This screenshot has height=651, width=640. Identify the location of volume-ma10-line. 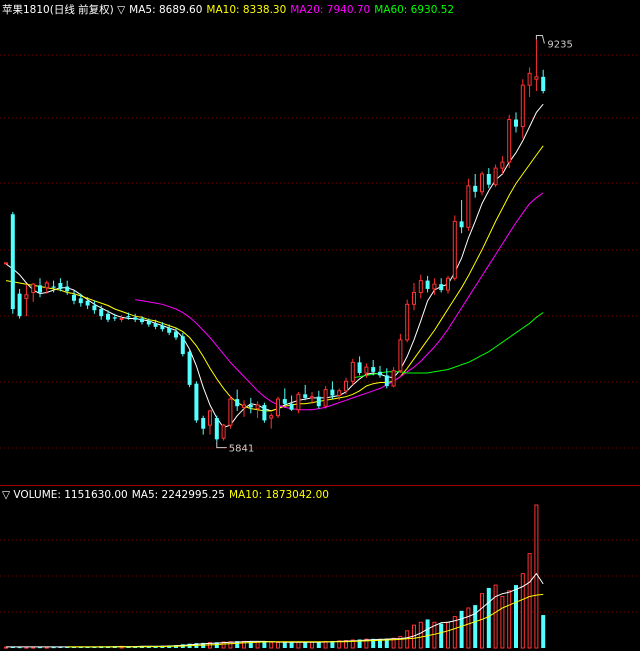
(305, 620).